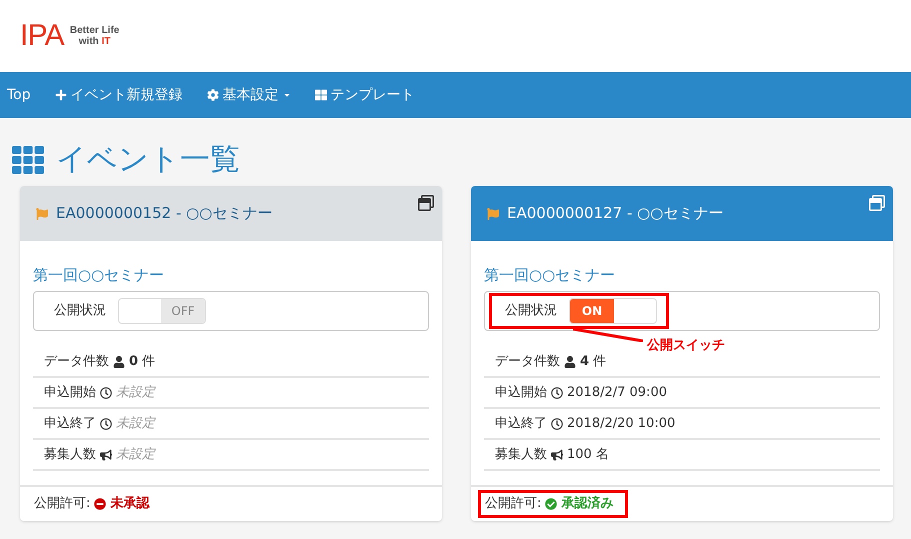 The height and width of the screenshot is (539, 911). What do you see at coordinates (126, 95) in the screenshot?
I see `nav-label: イベント新規登録` at bounding box center [126, 95].